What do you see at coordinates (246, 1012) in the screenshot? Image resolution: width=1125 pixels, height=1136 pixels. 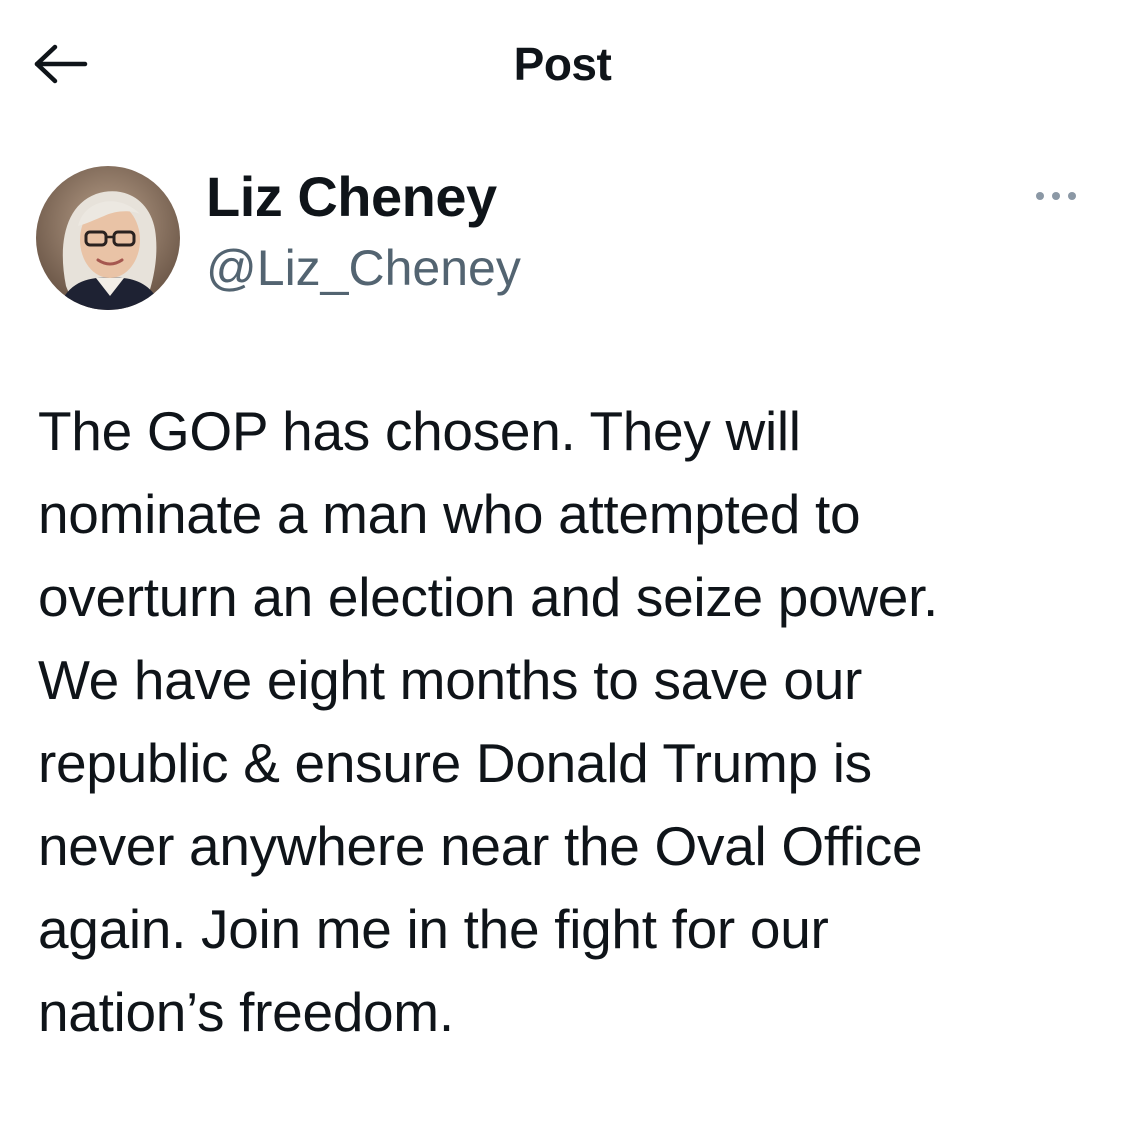 I see `post-text-line: nation’s freedom.` at bounding box center [246, 1012].